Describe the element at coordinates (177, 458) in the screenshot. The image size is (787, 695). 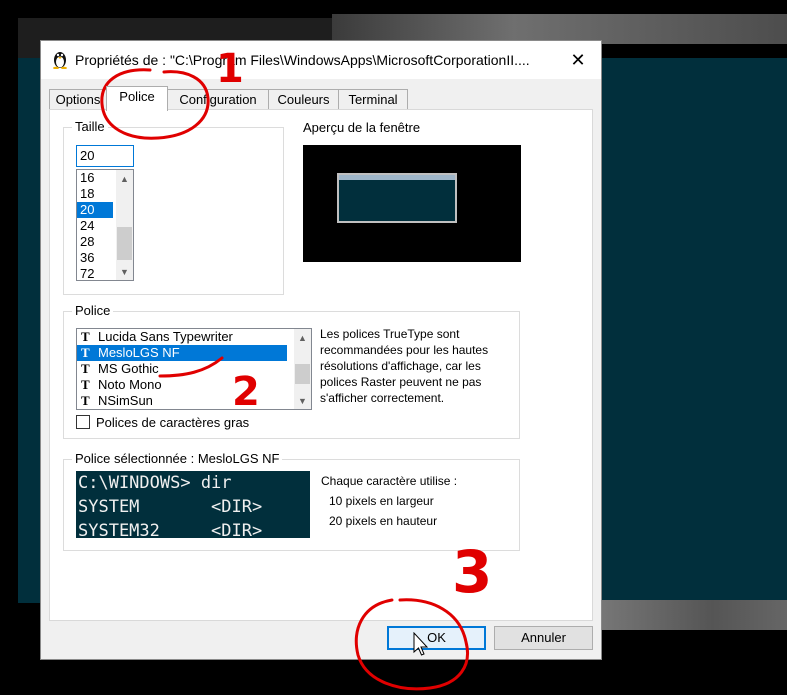
I see `selected-font-label: Police sélectionnée : MesloLGS NF` at that location.